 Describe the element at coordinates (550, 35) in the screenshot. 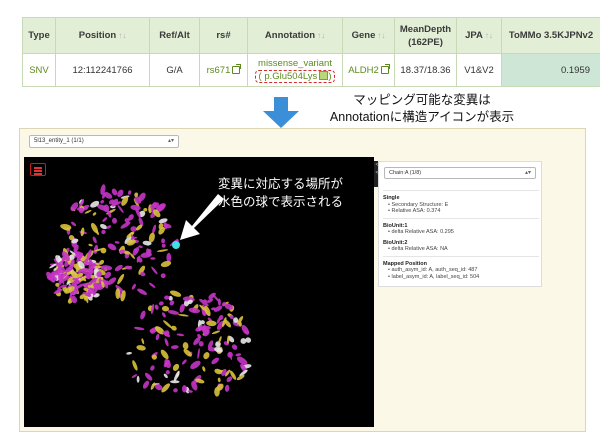

I see `col-header-tommo: ToMMo 3.5KJPNv2` at that location.